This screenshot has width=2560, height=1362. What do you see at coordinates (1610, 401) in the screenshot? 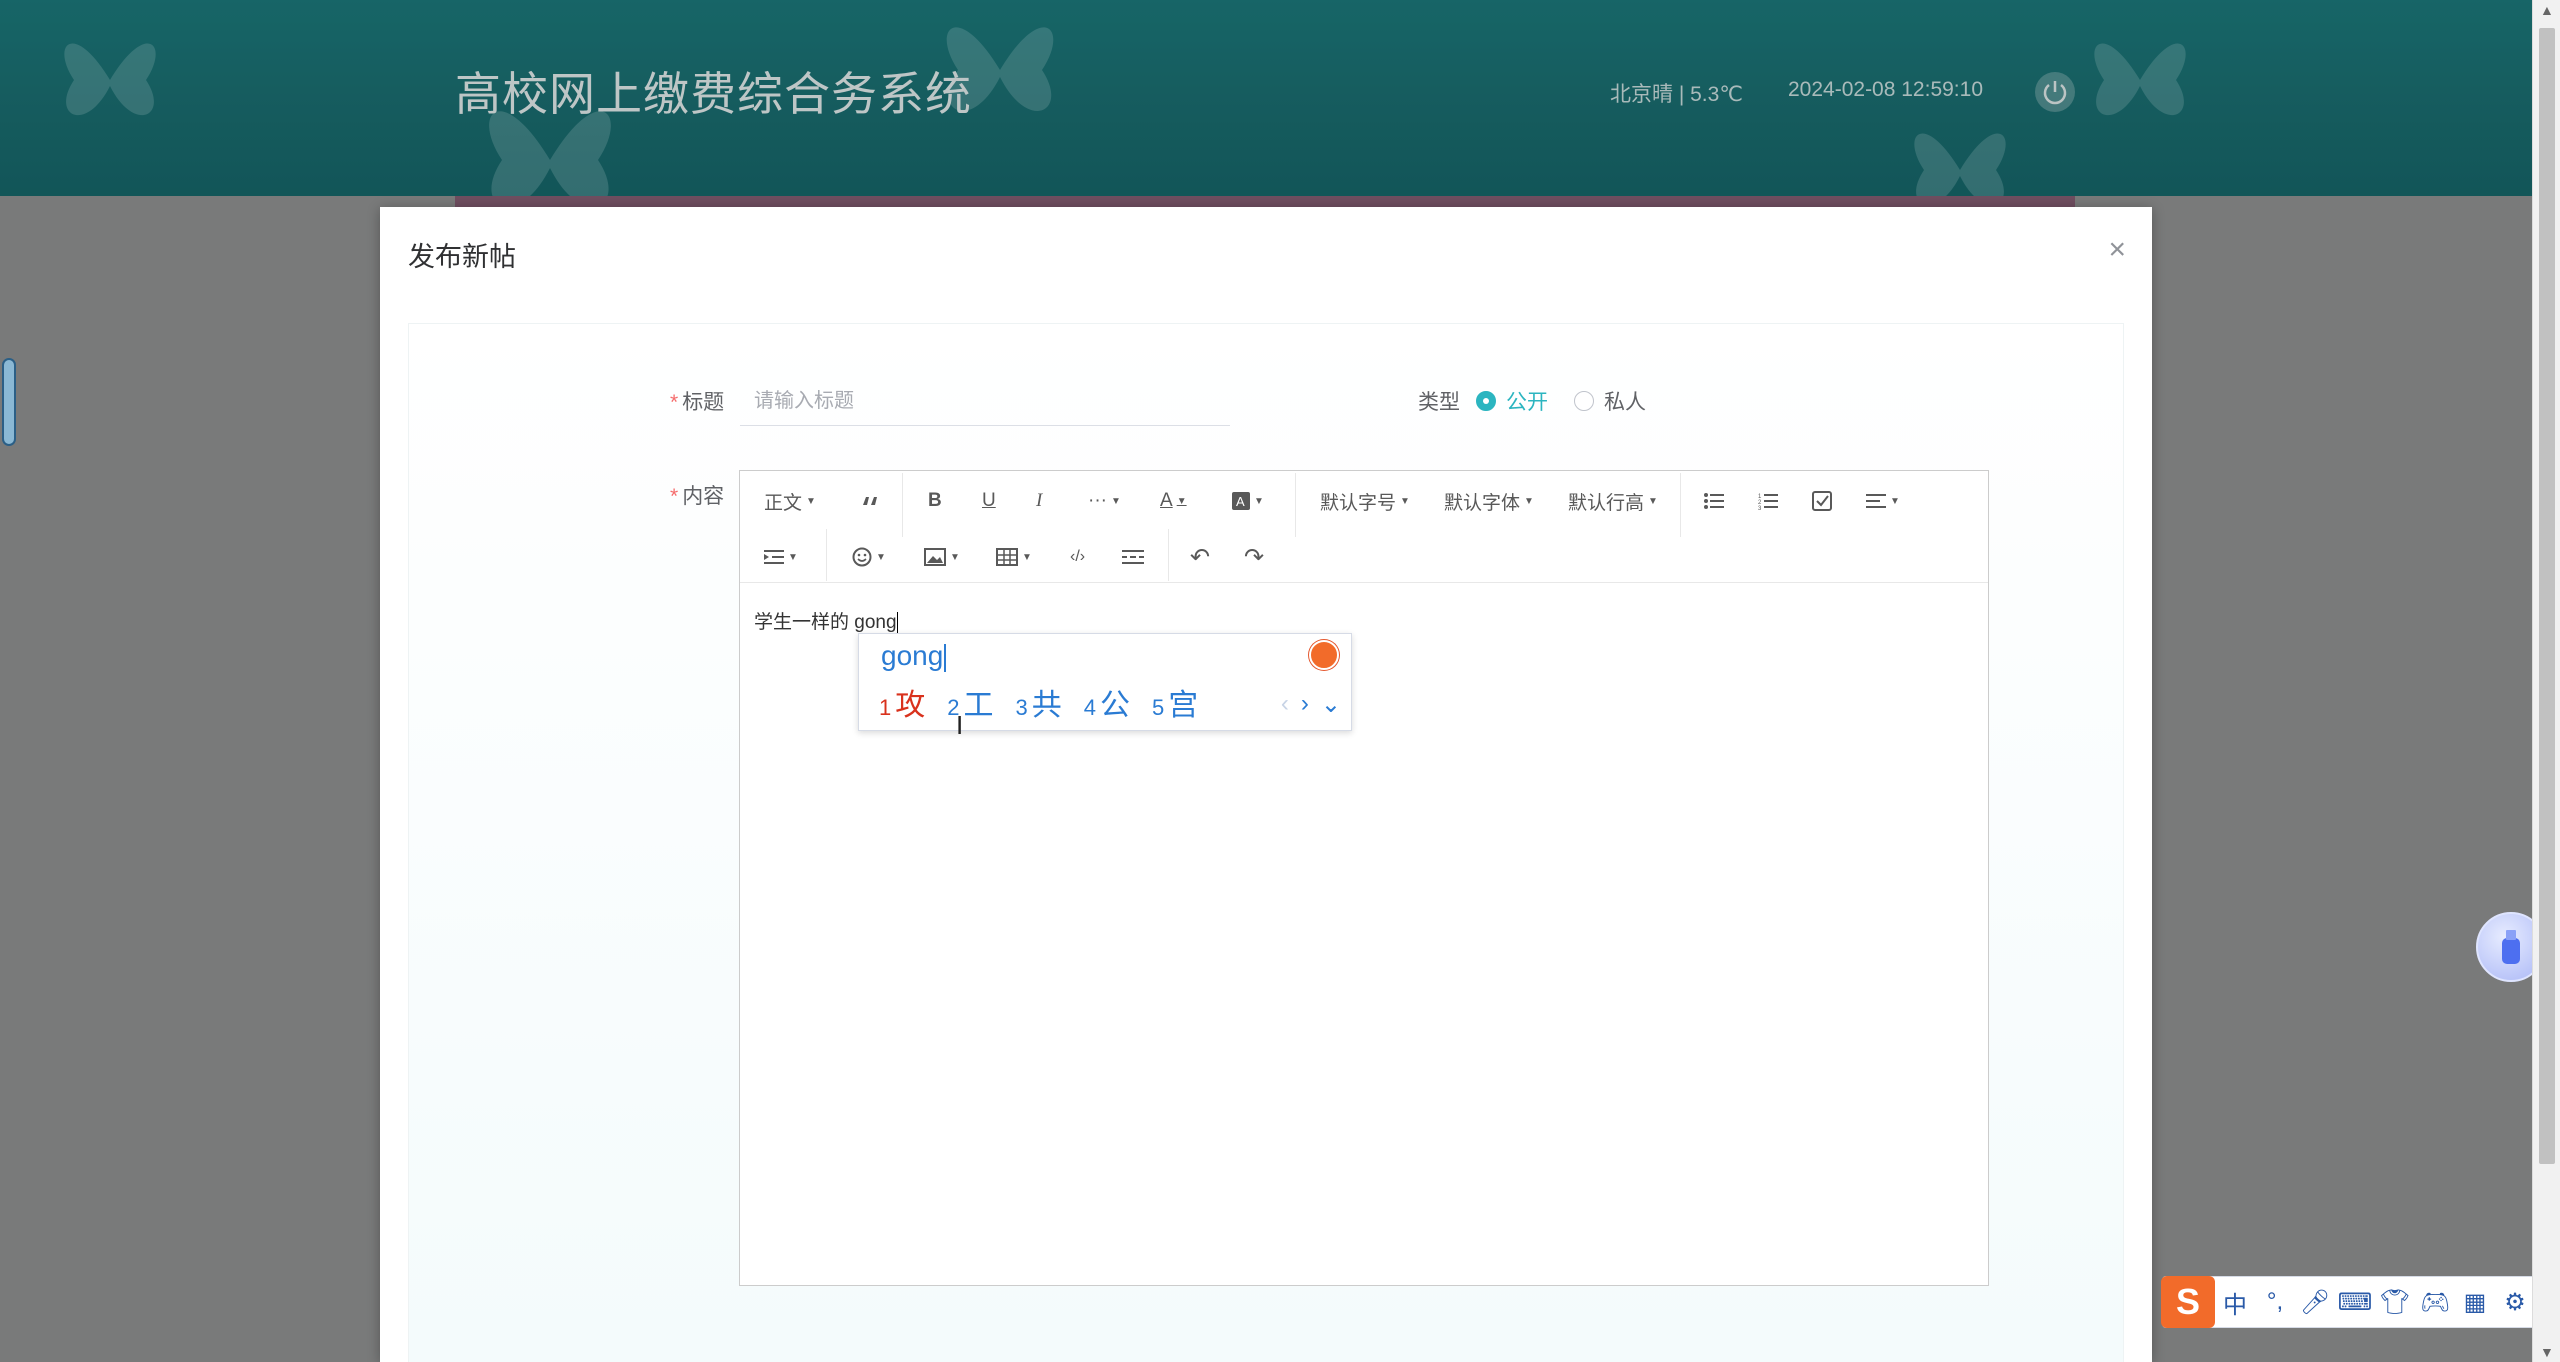
I see `type-radio-private: 私人` at bounding box center [1610, 401].